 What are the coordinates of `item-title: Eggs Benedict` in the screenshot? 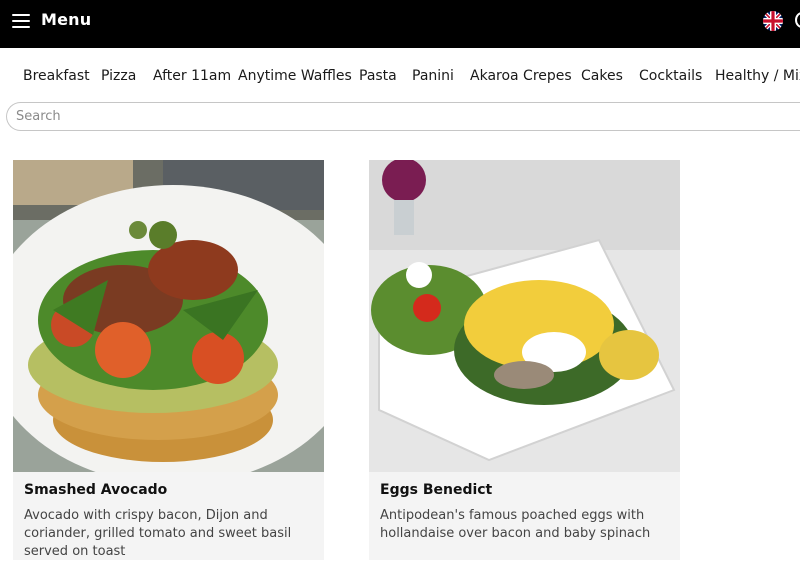 It's located at (436, 490).